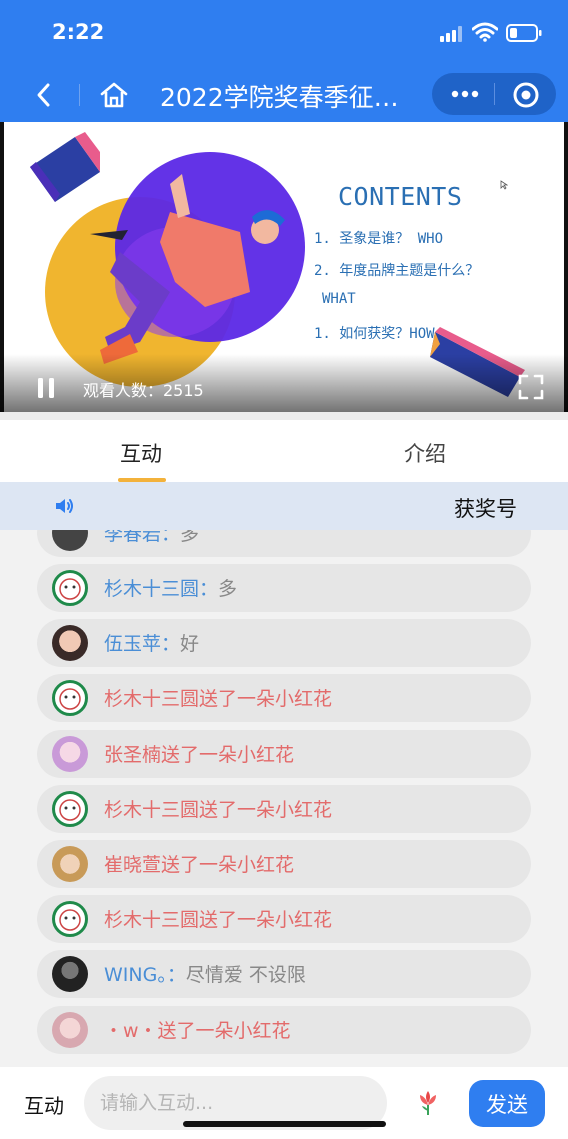 This screenshot has width=568, height=1139. Describe the element at coordinates (284, 588) in the screenshot. I see `chat-message: 杉木十三圆：多` at that location.